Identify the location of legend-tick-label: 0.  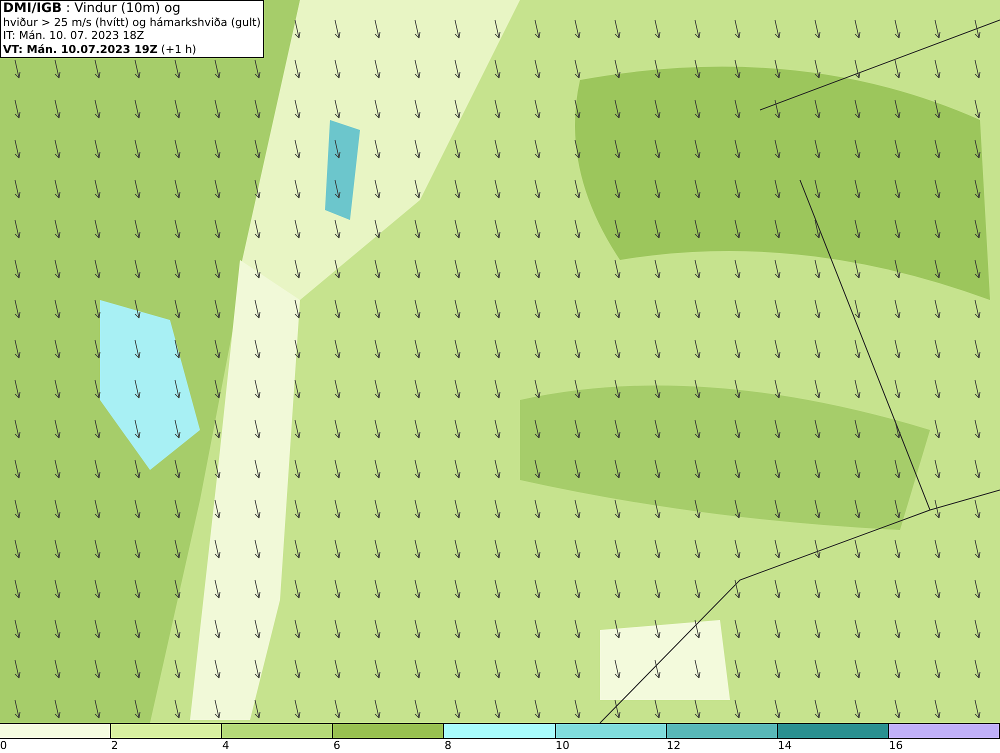
(3, 746).